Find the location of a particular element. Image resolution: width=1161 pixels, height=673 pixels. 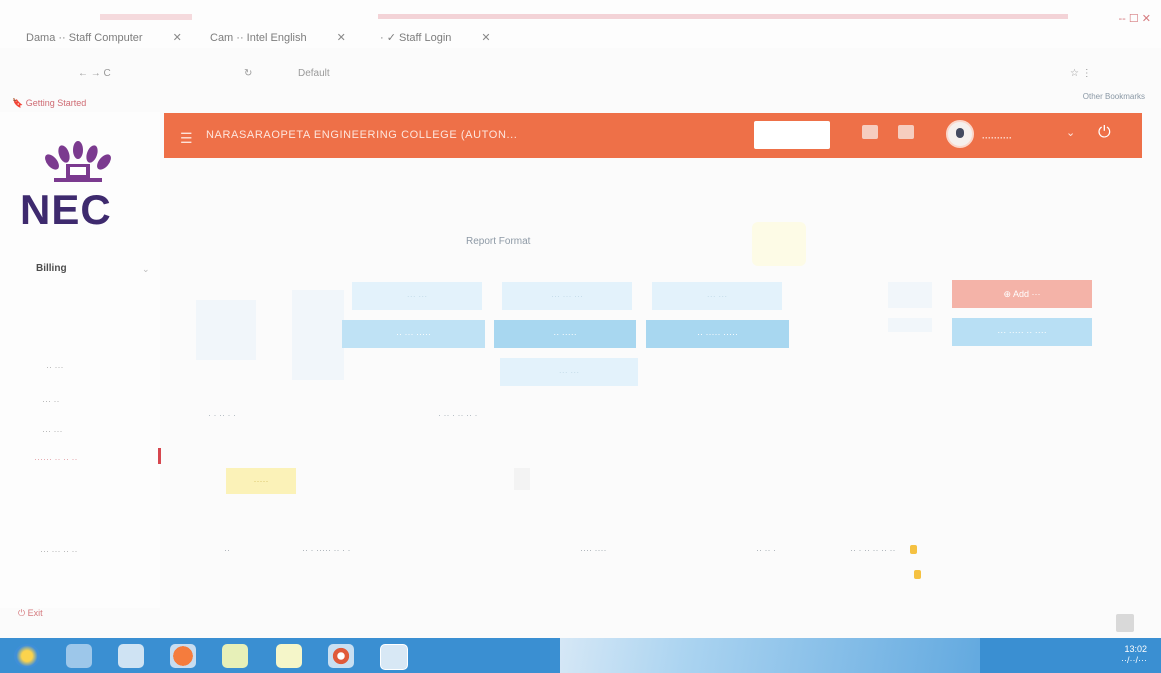

browser-tab: Cam ·· Intel English ✕ is located at coordinates (278, 38).